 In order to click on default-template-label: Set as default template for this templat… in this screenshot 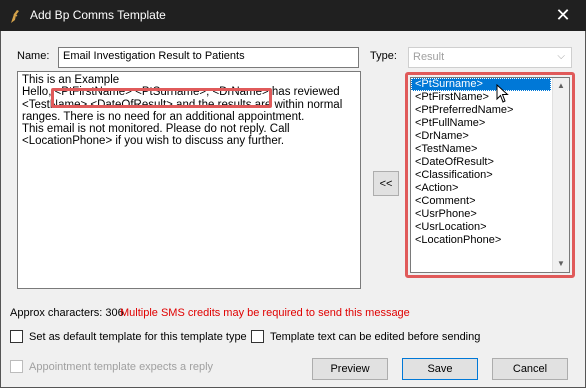, I will do `click(138, 336)`.